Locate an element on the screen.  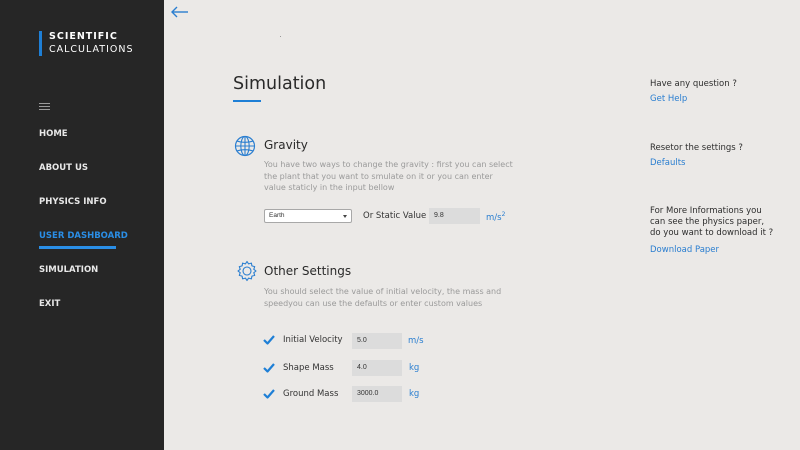
hamburger-icon is located at coordinates (44, 107).